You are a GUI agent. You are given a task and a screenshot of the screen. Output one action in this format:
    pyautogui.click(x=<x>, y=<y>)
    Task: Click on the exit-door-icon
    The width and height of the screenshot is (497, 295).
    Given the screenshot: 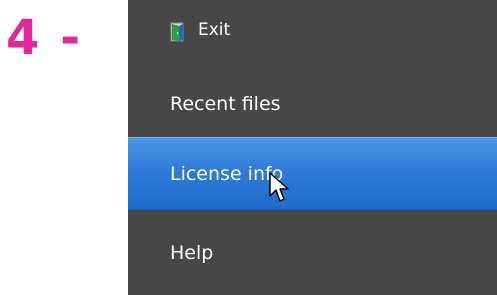 What is the action you would take?
    pyautogui.click(x=177, y=32)
    